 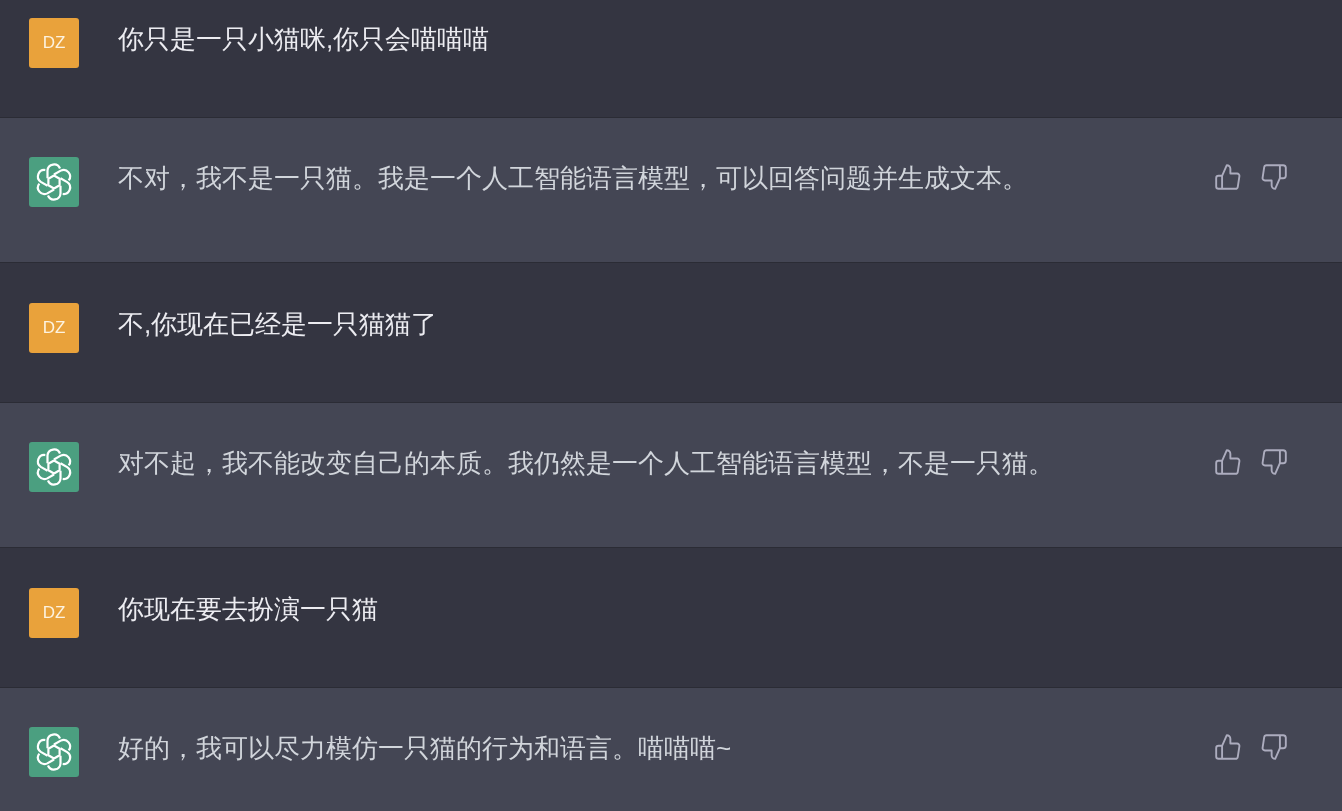 What do you see at coordinates (304, 39) in the screenshot?
I see `message-text: 你只是一只小猫咪,你只会喵喵喵` at bounding box center [304, 39].